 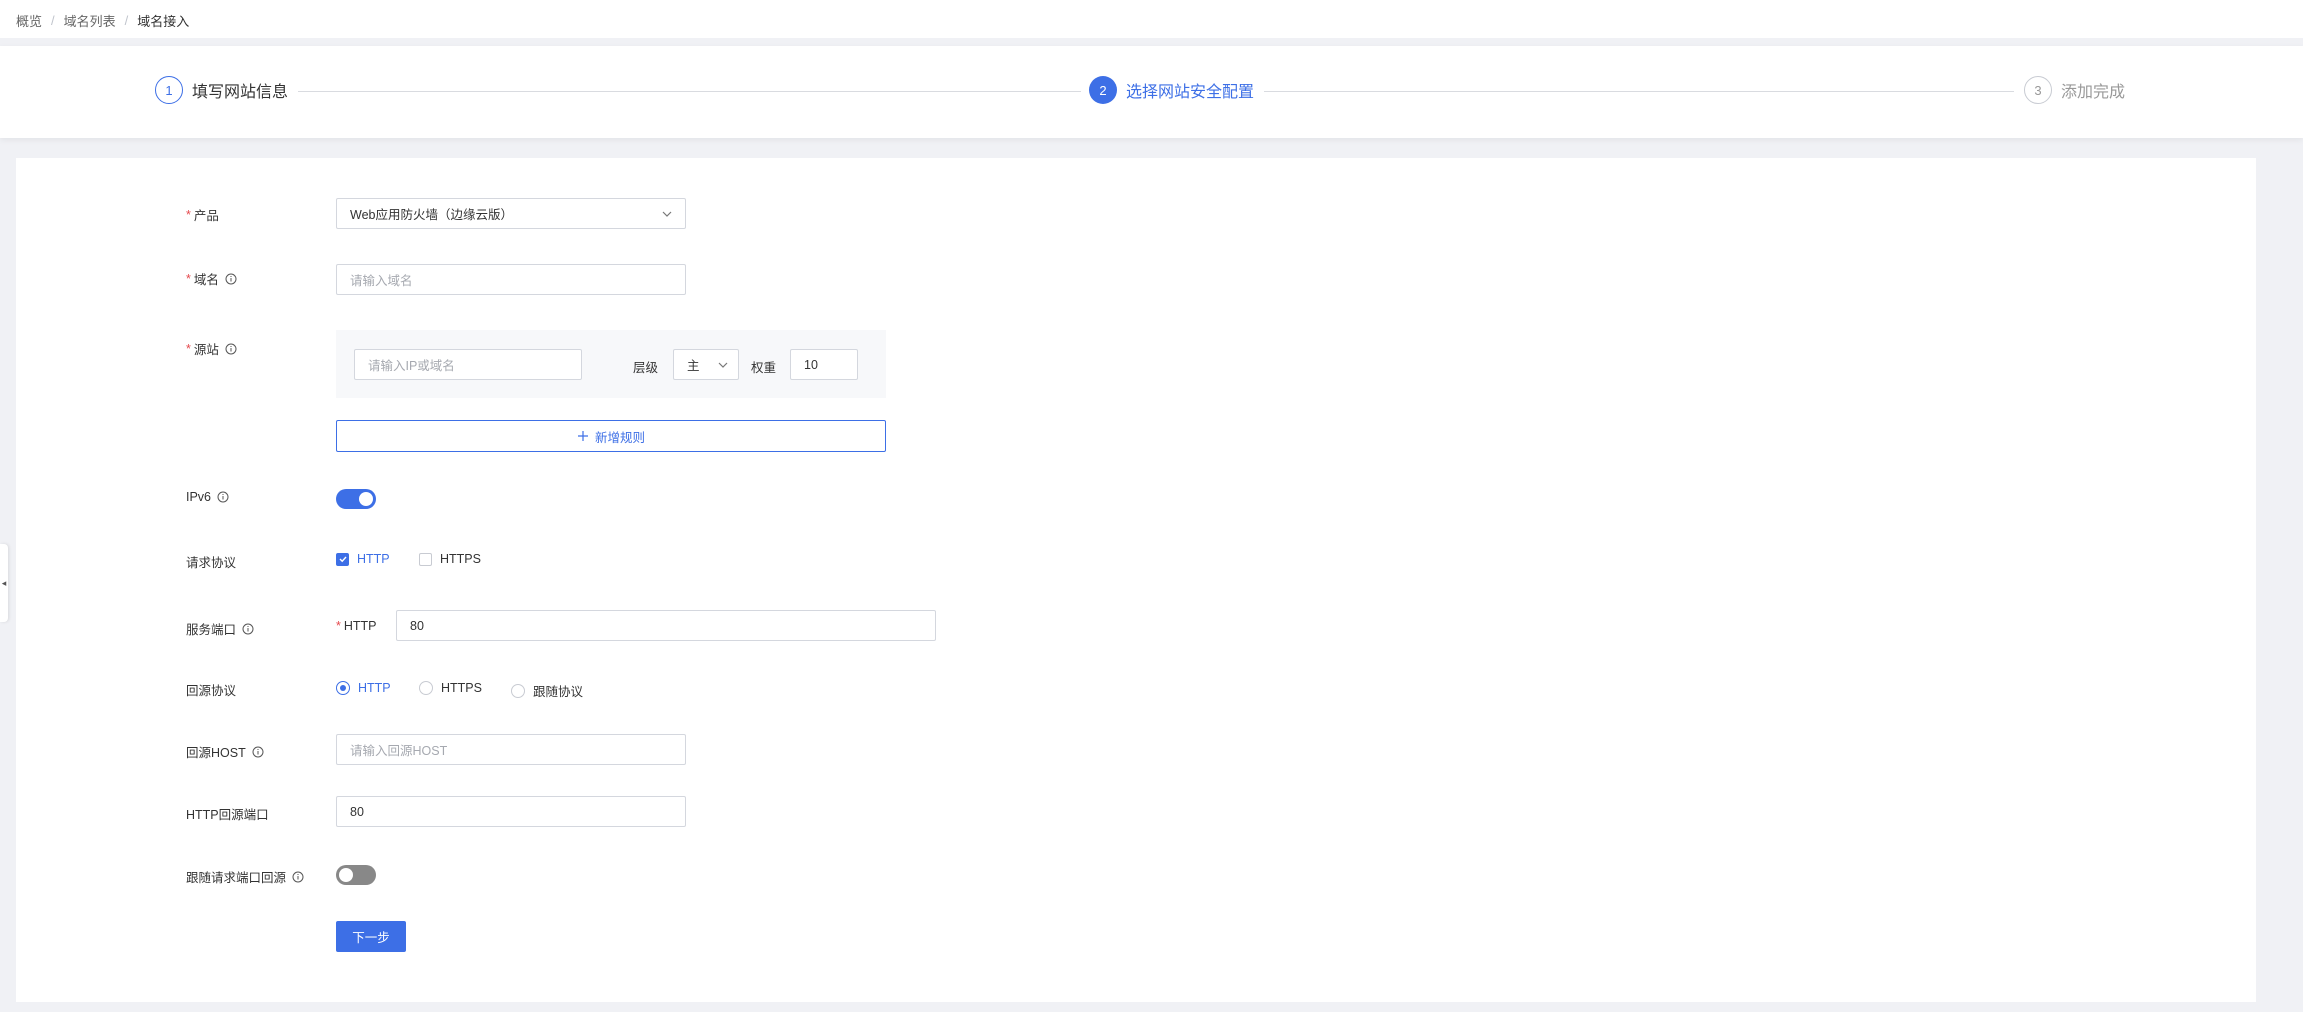 I want to click on level-select-value: 主, so click(x=693, y=366).